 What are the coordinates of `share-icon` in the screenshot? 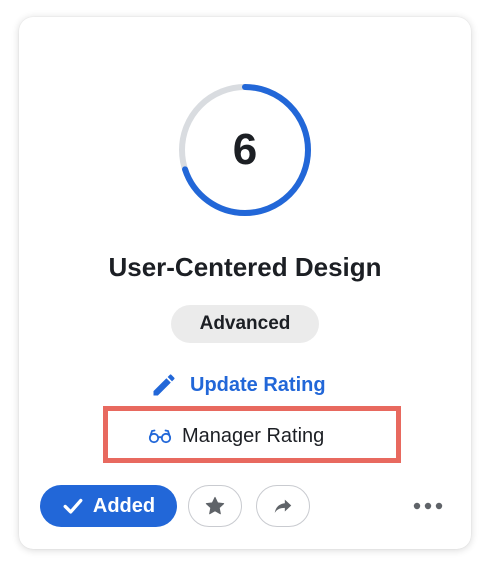 It's located at (283, 506).